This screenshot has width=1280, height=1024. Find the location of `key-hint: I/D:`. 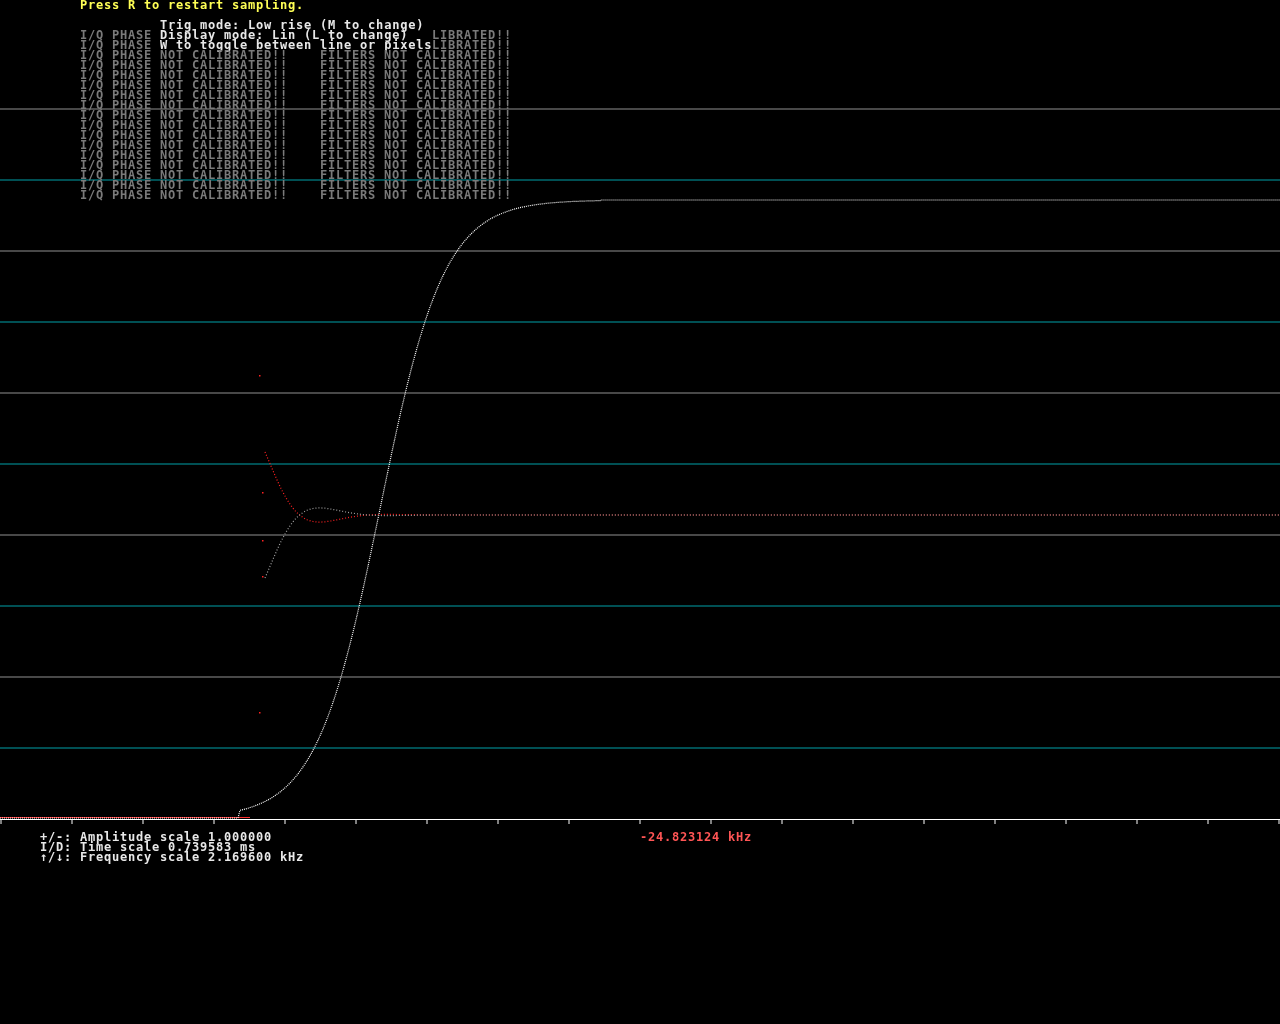

key-hint: I/D: is located at coordinates (57, 847).